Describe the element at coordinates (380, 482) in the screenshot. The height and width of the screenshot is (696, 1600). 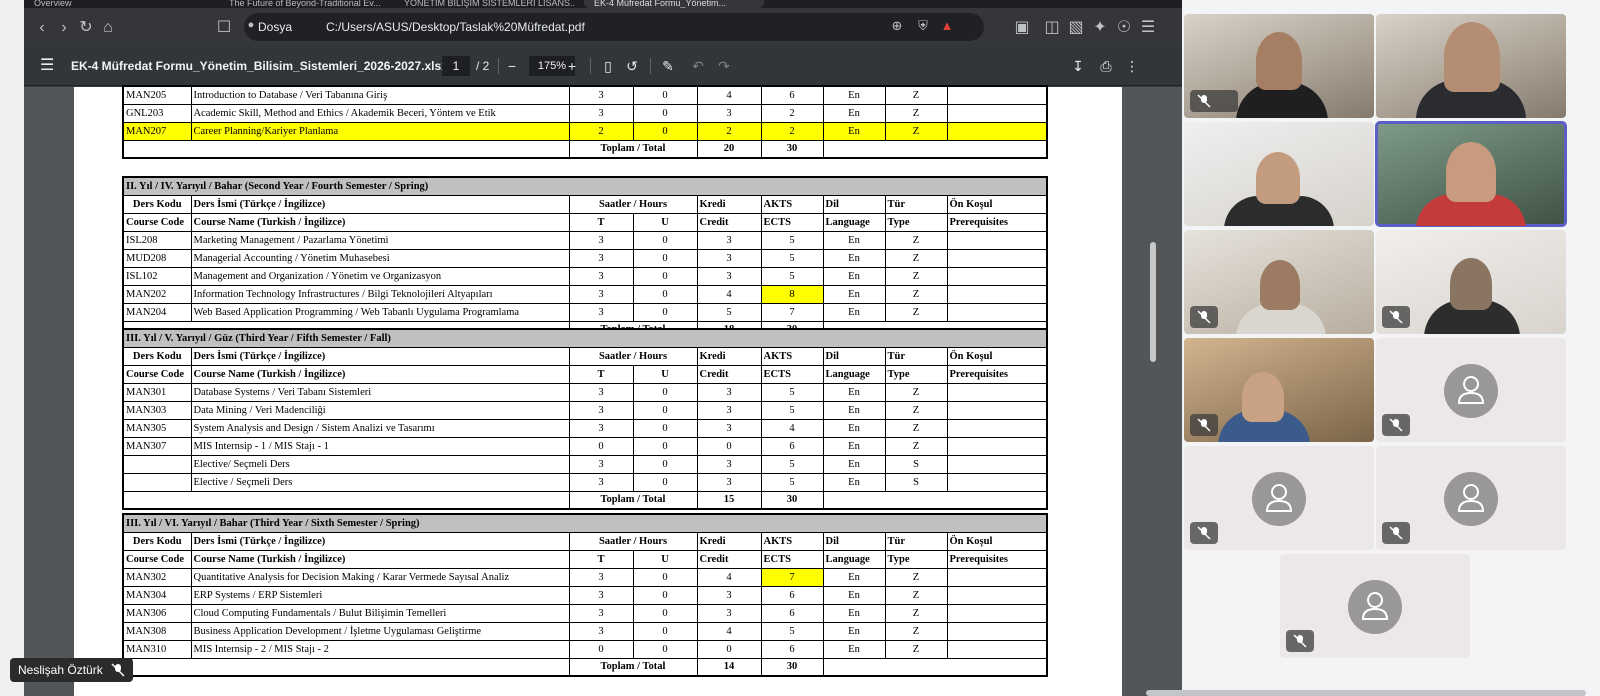
I see `course-name: Elective / Seçmeli Ders` at that location.